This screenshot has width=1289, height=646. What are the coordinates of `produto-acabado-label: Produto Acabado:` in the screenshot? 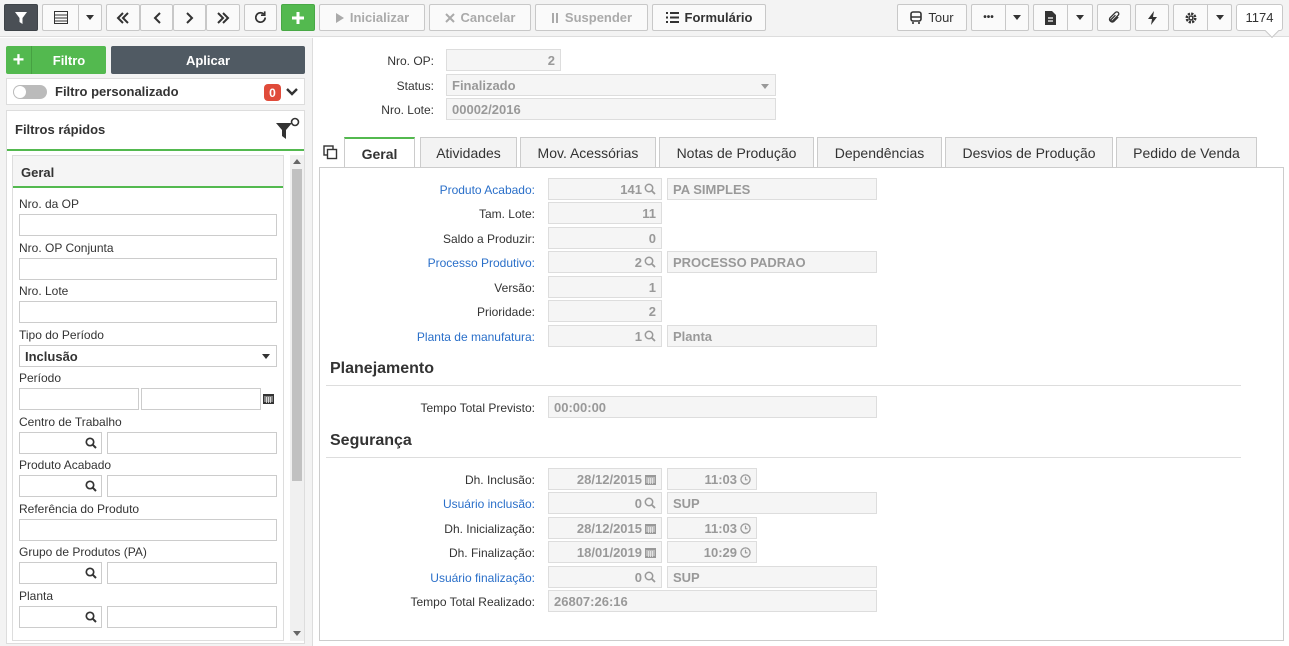 It's located at (432, 190).